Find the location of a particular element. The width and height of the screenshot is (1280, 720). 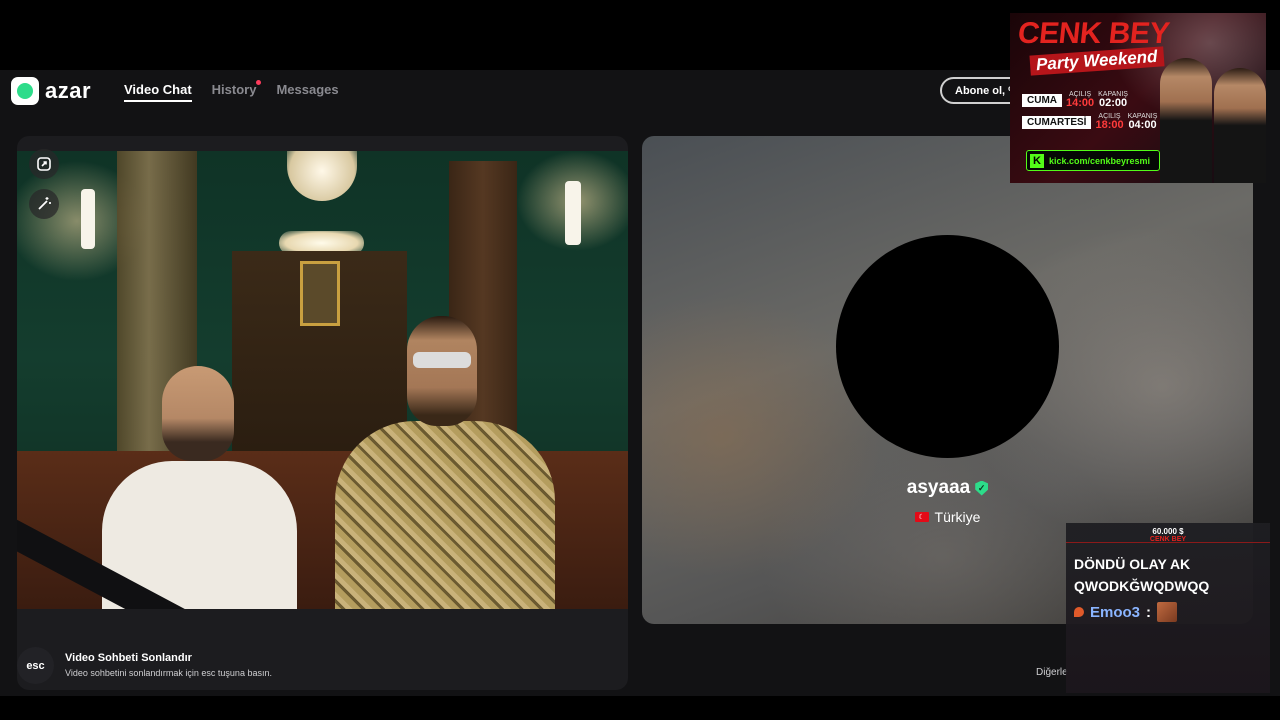

nav-history-label: History is located at coordinates (234, 89).